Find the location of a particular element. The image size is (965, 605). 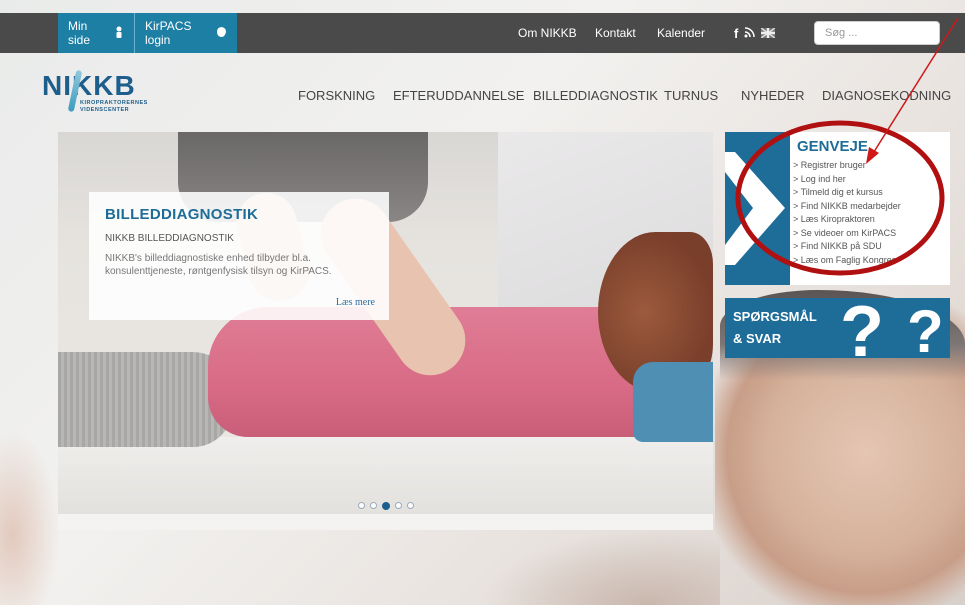

nav-forskning: FORSKNING is located at coordinates (336, 97).